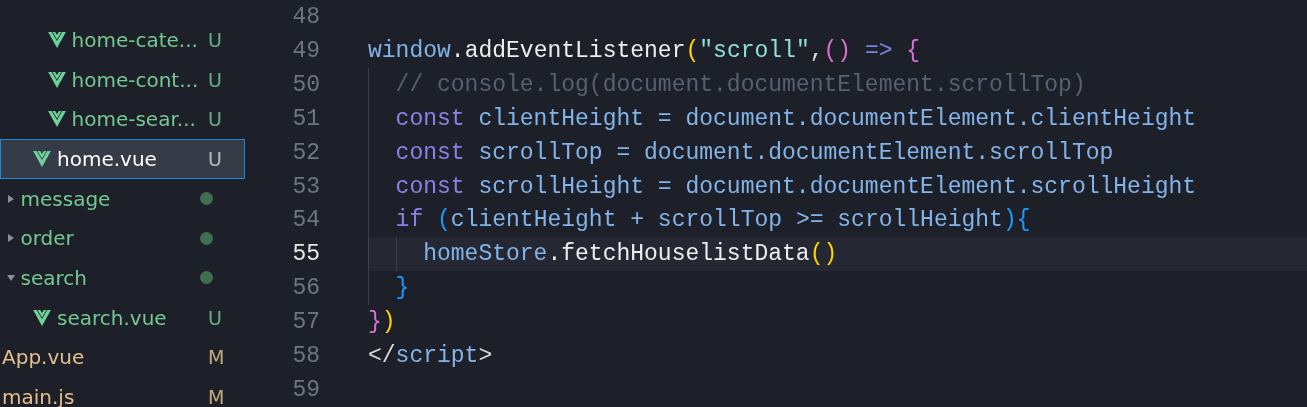 The image size is (1307, 407). I want to click on code-token: =>, so click(878, 50).